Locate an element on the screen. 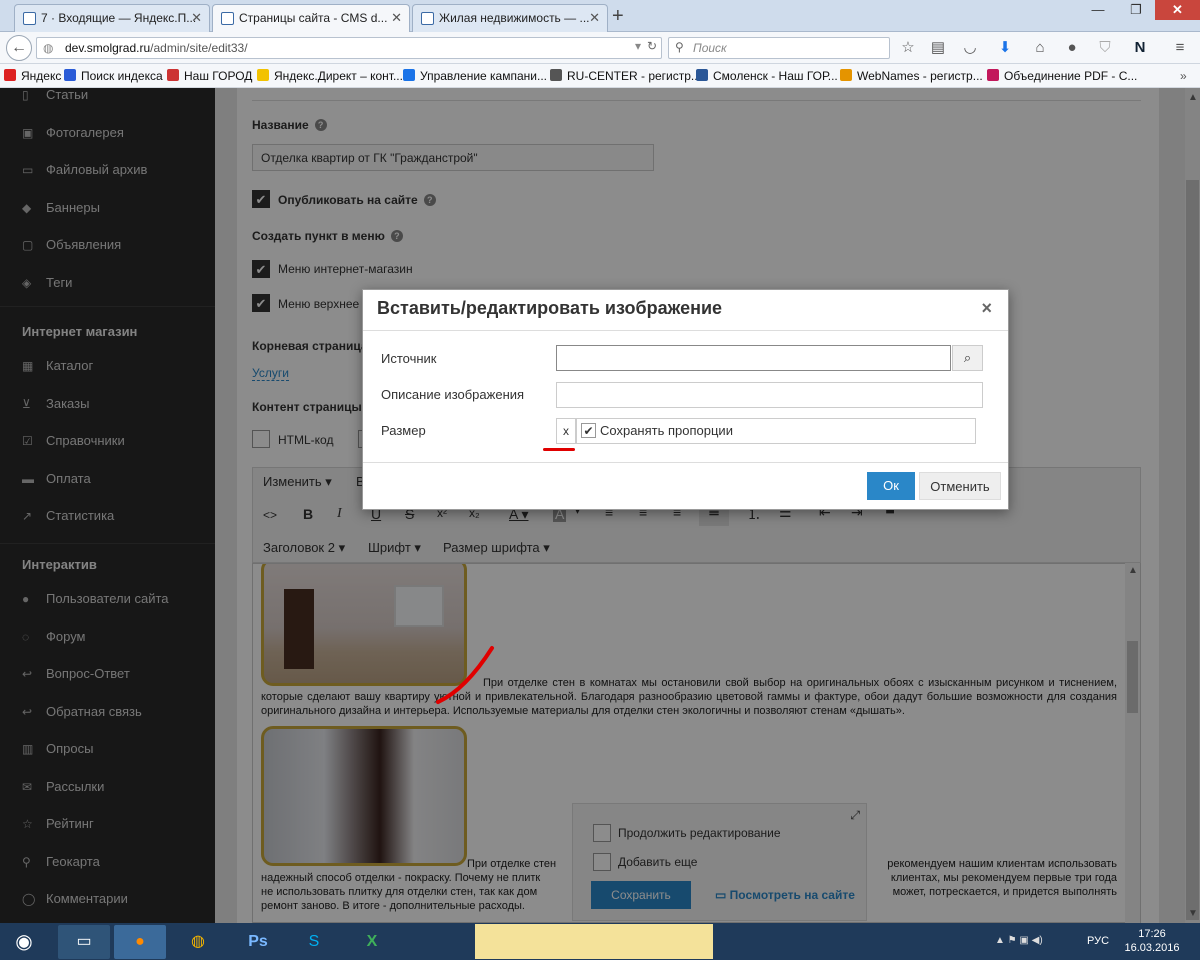  back-arrow-icon: ← is located at coordinates (19, 48).